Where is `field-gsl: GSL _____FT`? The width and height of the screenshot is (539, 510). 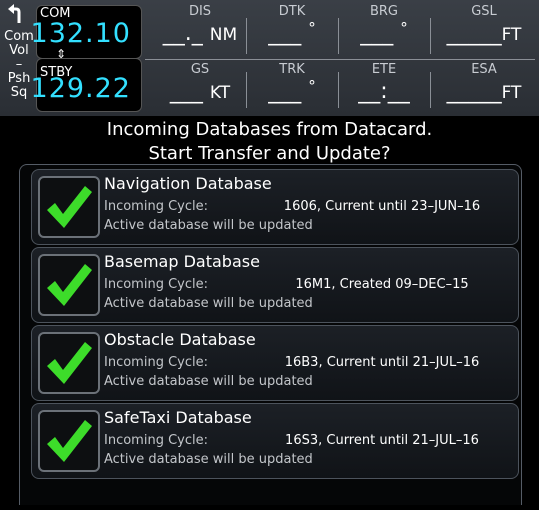
field-gsl: GSL _____FT is located at coordinates (484, 23).